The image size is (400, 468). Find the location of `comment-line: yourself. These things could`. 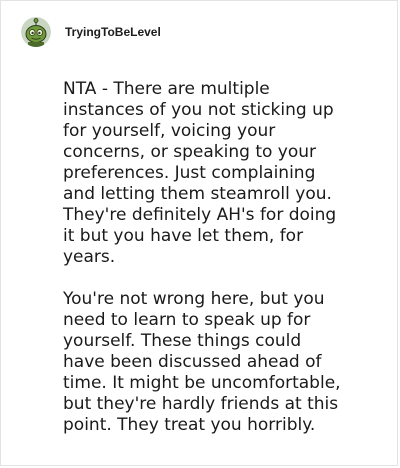

comment-line: yourself. These things could is located at coordinates (182, 341).